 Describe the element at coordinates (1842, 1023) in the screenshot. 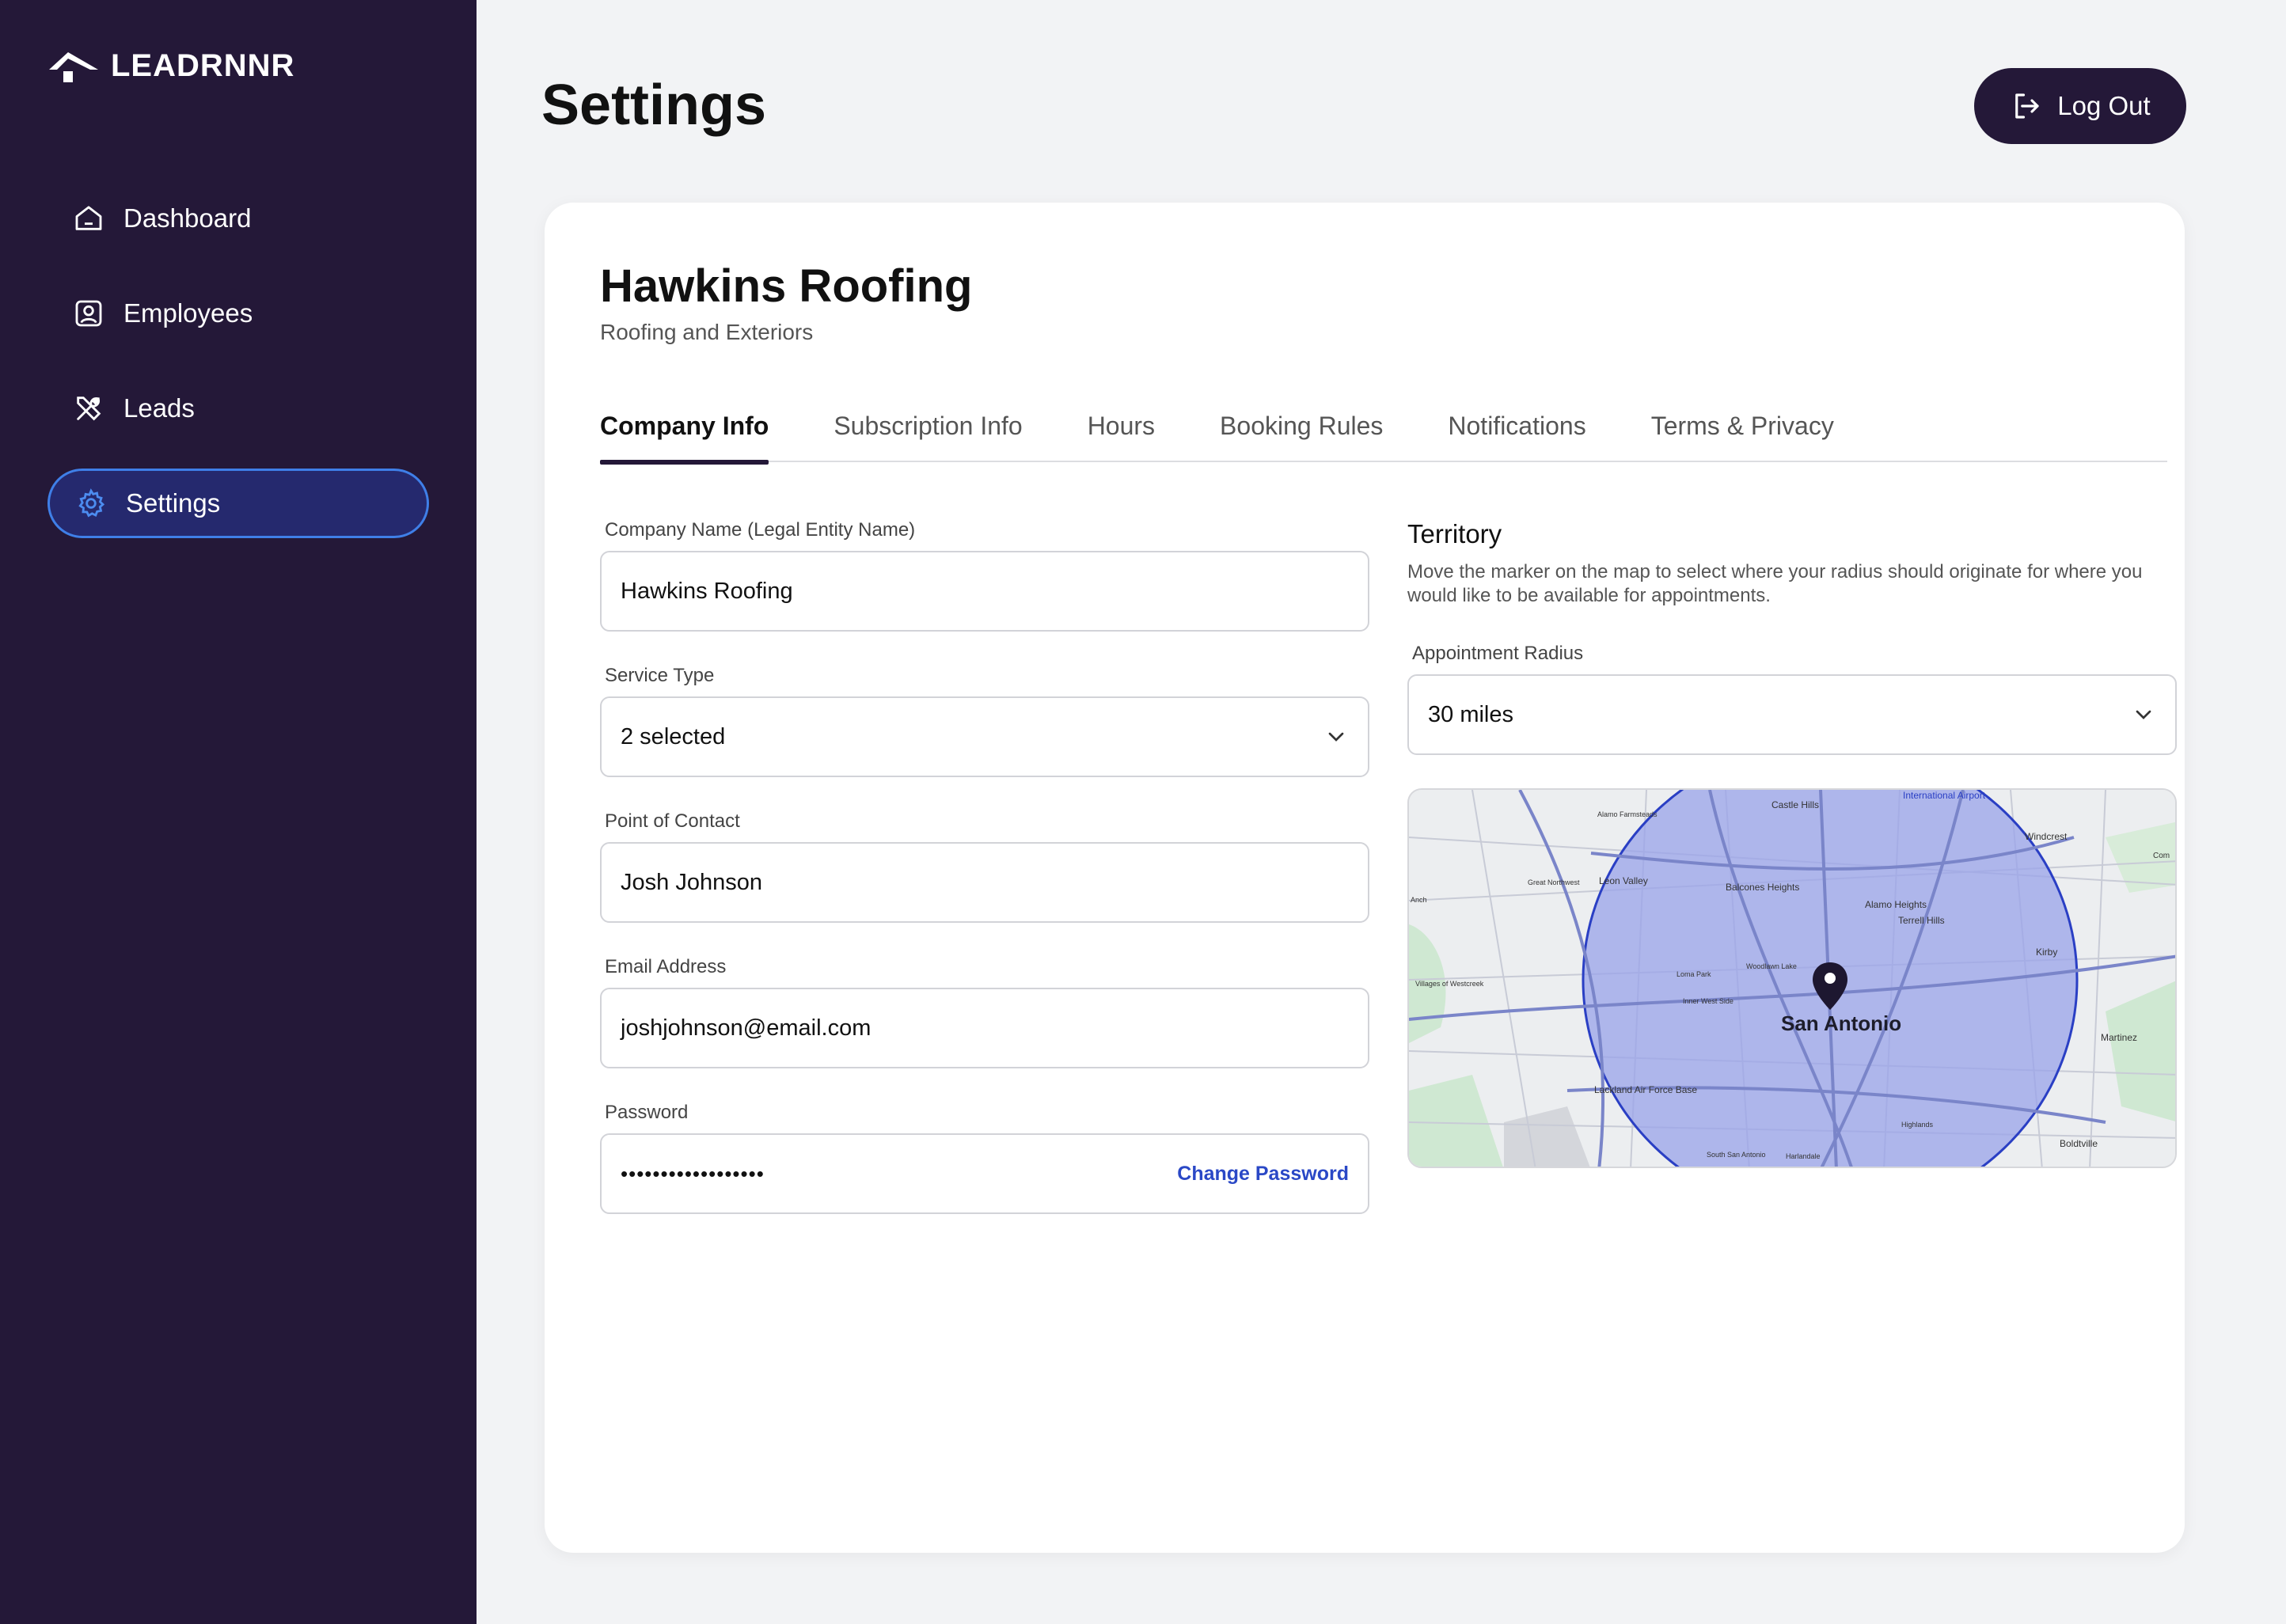

I see `map-city-label: San Antonio` at that location.